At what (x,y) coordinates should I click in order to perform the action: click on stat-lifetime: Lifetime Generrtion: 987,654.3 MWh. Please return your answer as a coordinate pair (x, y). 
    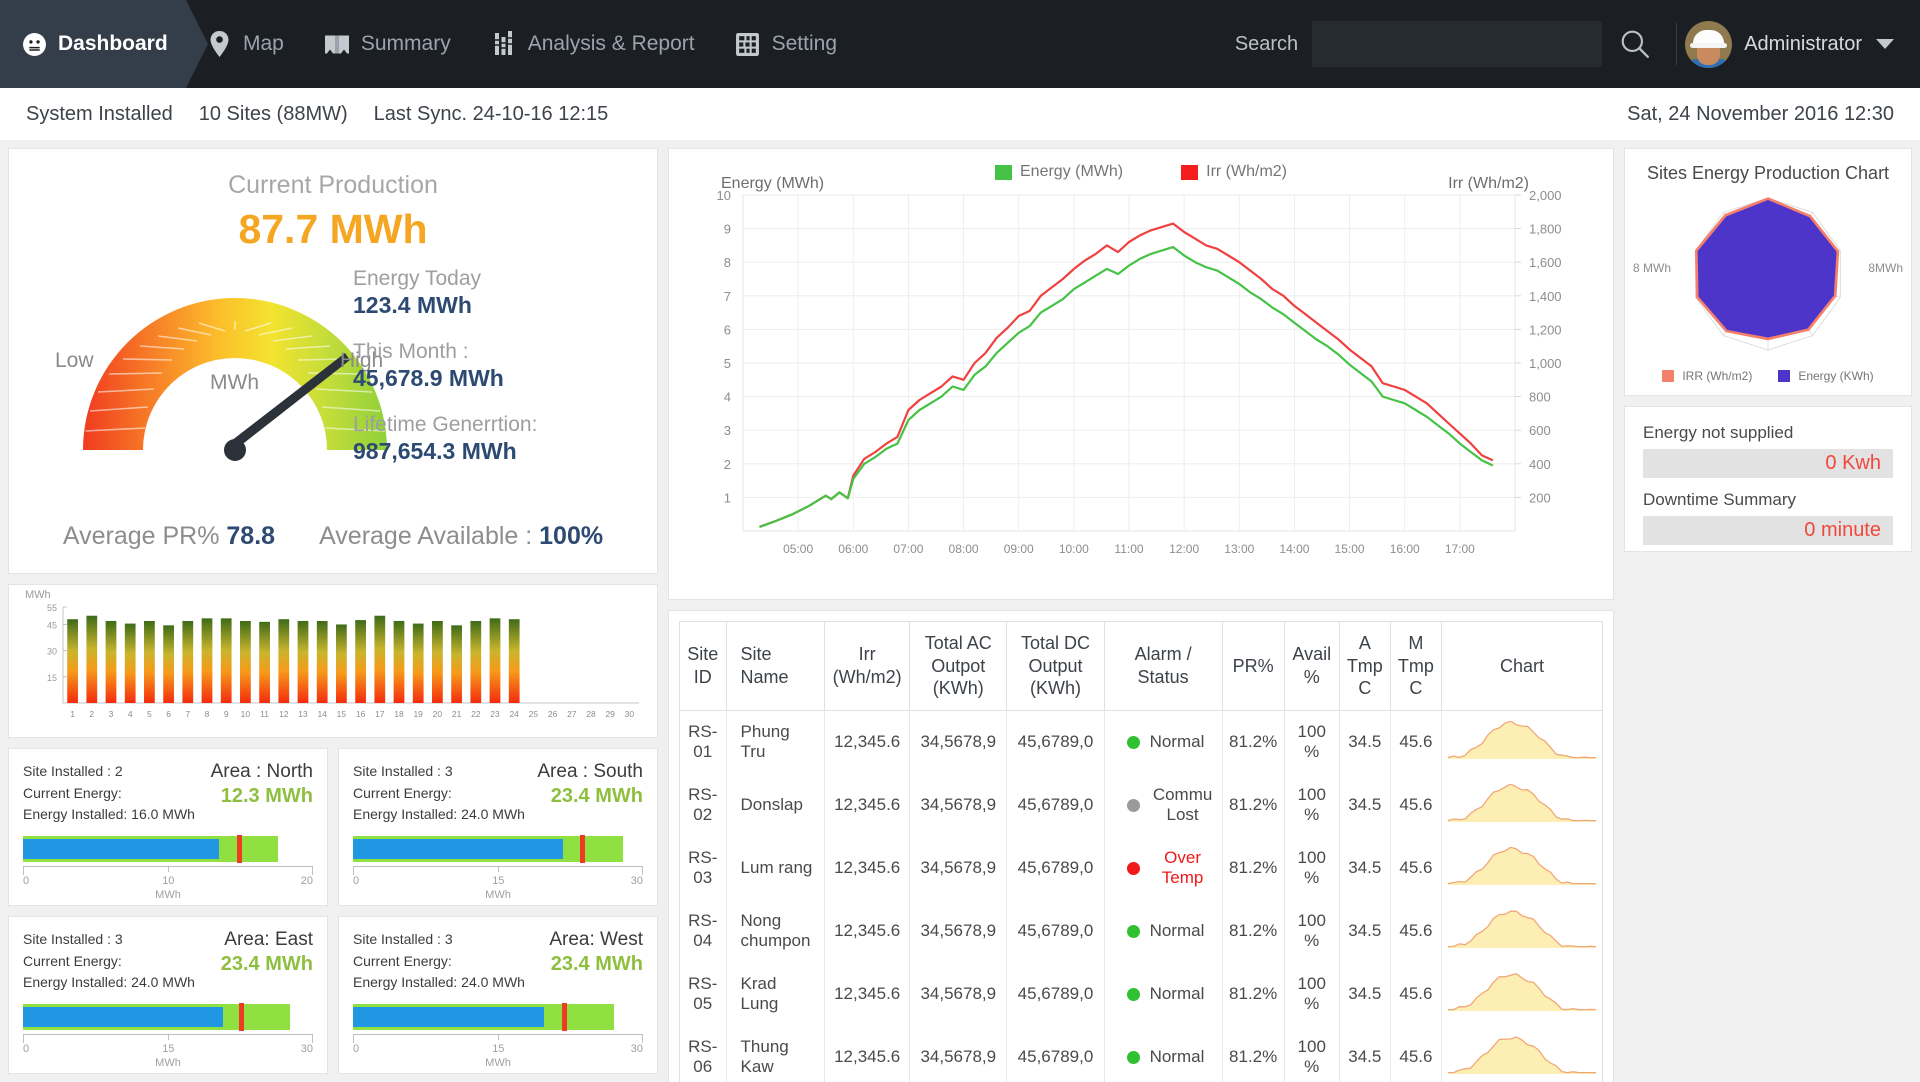
    Looking at the image, I should click on (483, 439).